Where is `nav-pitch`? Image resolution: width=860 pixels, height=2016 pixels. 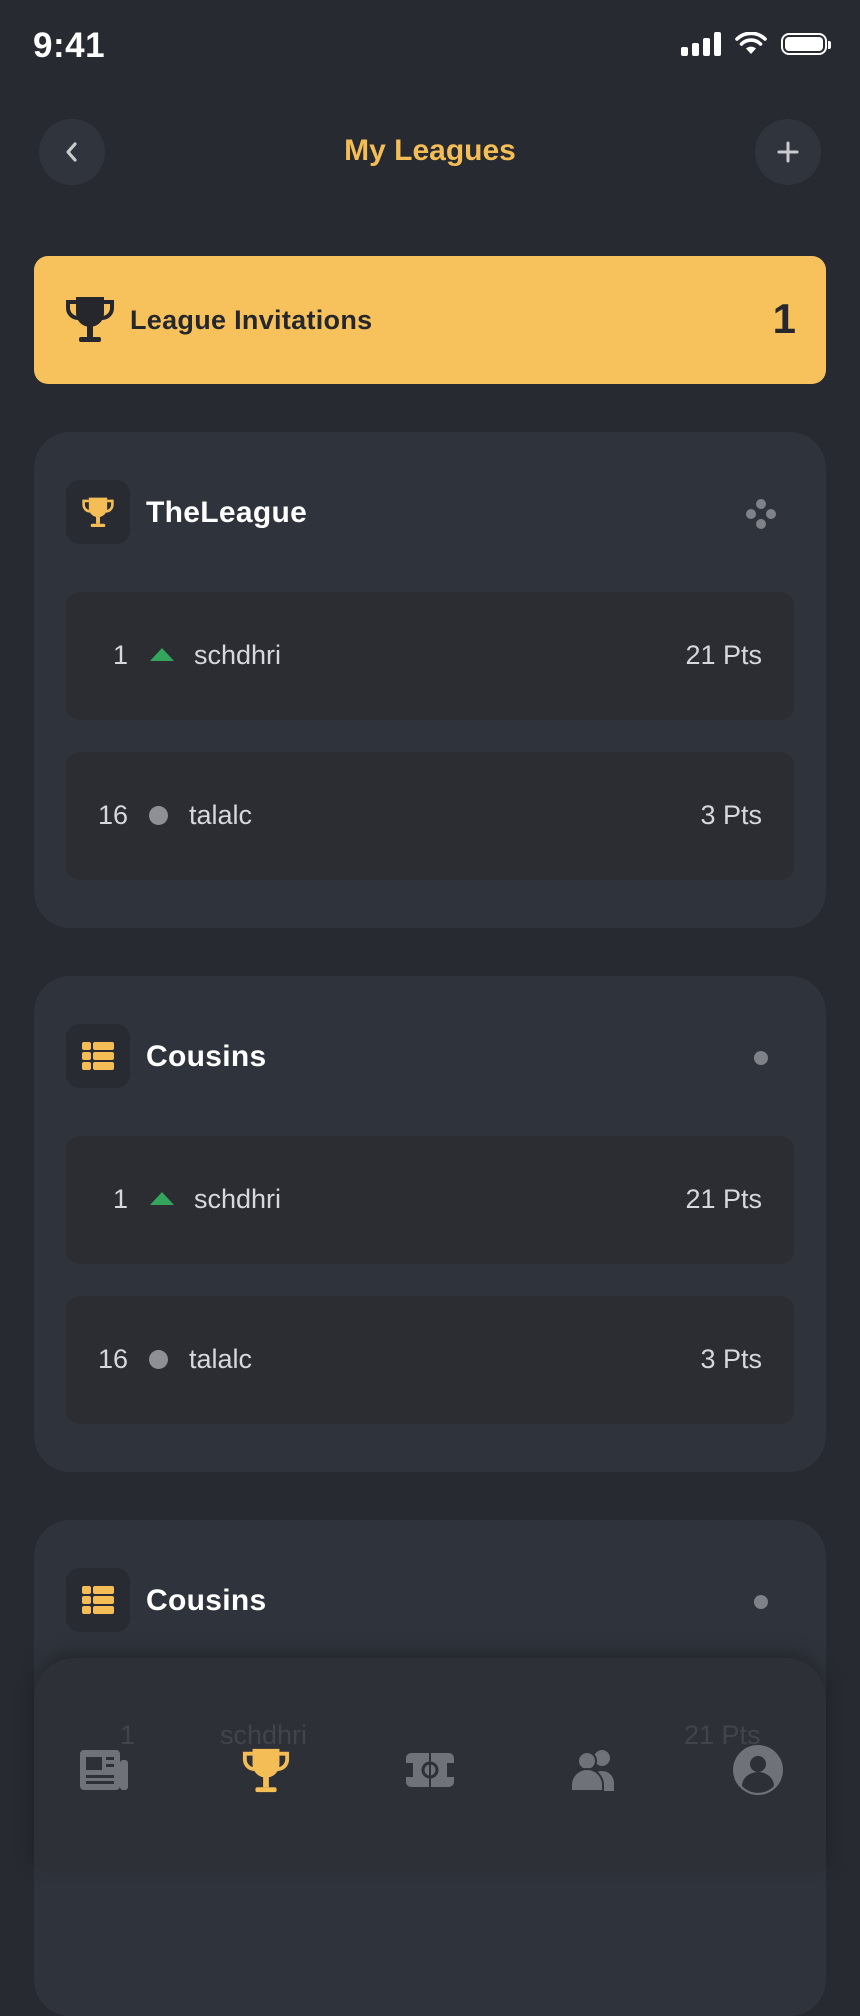 nav-pitch is located at coordinates (430, 1770).